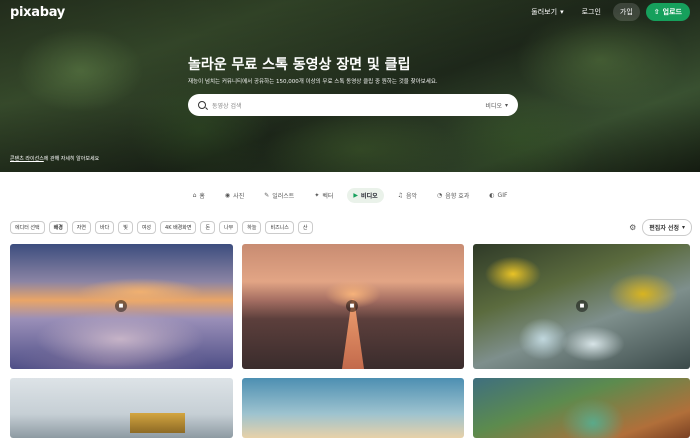  I want to click on pixabay-logo: pixabay, so click(37, 12).